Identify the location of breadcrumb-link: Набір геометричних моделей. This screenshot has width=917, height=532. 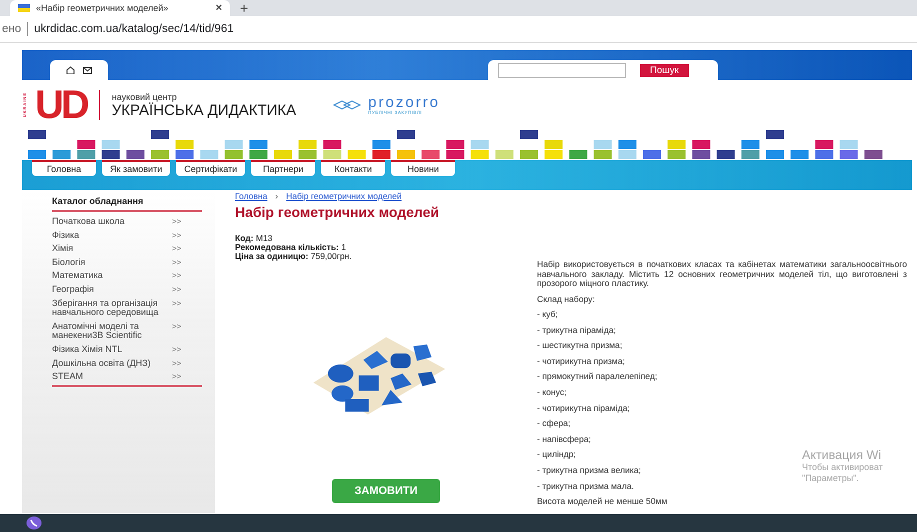
(344, 196).